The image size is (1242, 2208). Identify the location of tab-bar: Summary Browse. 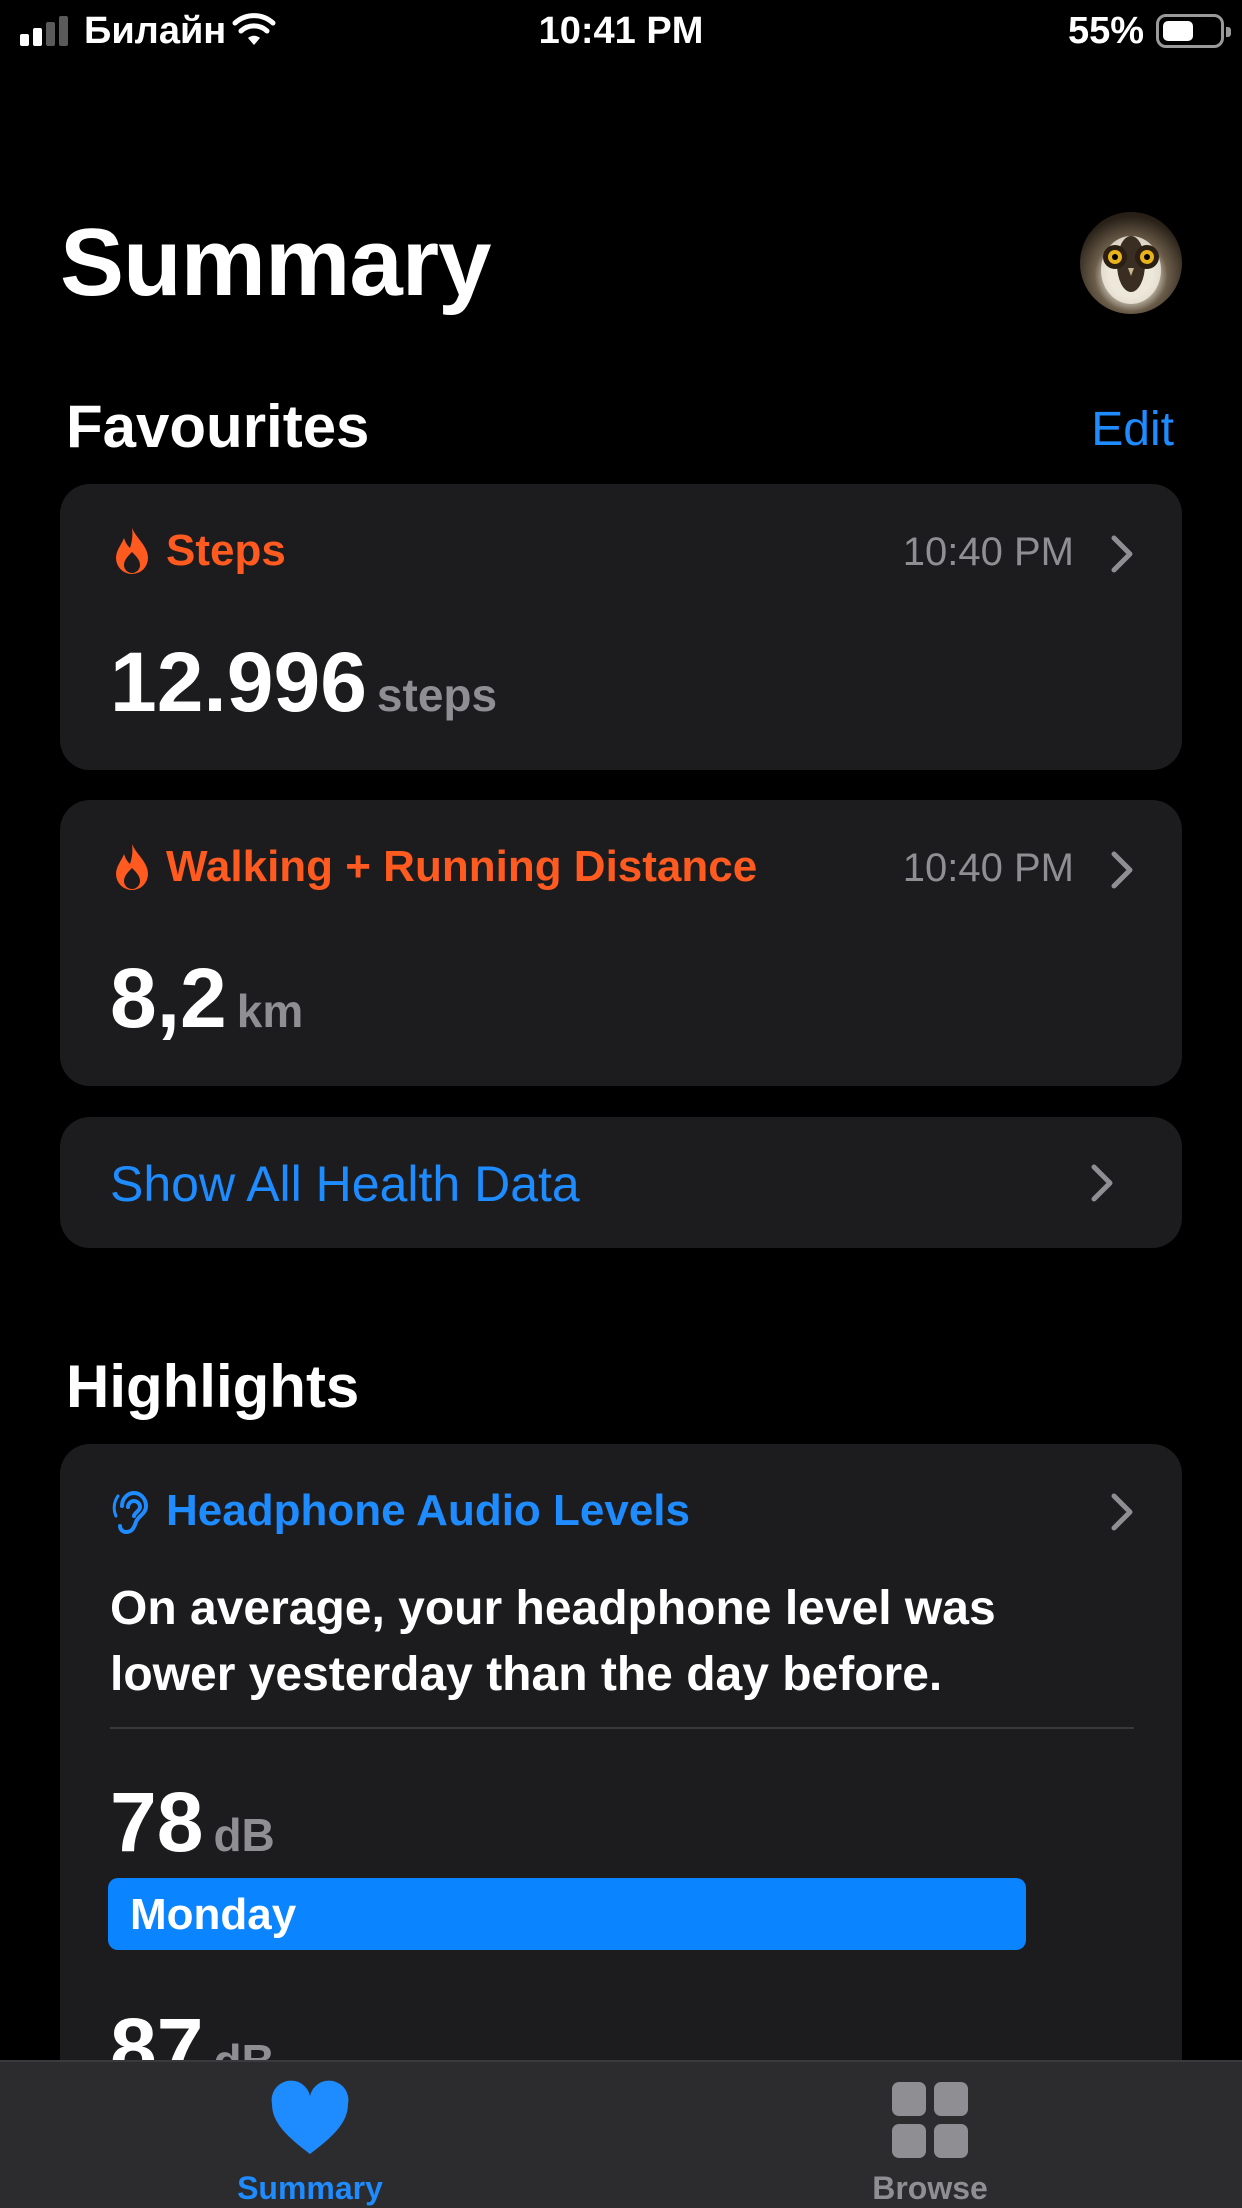
(621, 2134).